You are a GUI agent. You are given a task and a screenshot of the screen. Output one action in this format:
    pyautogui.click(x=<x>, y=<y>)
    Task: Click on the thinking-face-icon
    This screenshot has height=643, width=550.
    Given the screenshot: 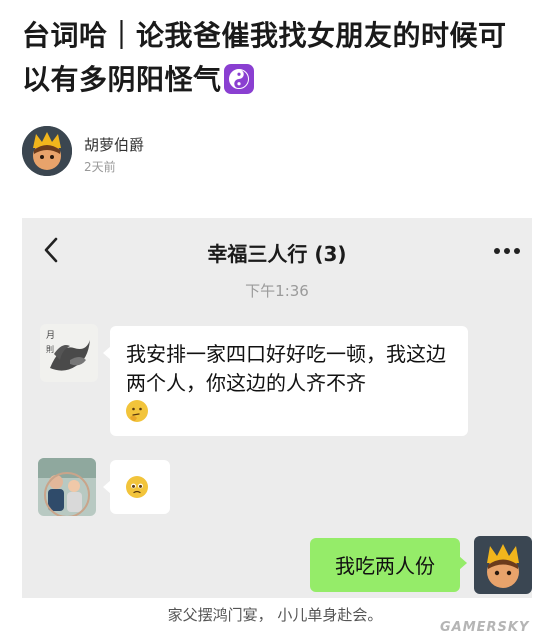 What is the action you would take?
    pyautogui.click(x=137, y=411)
    